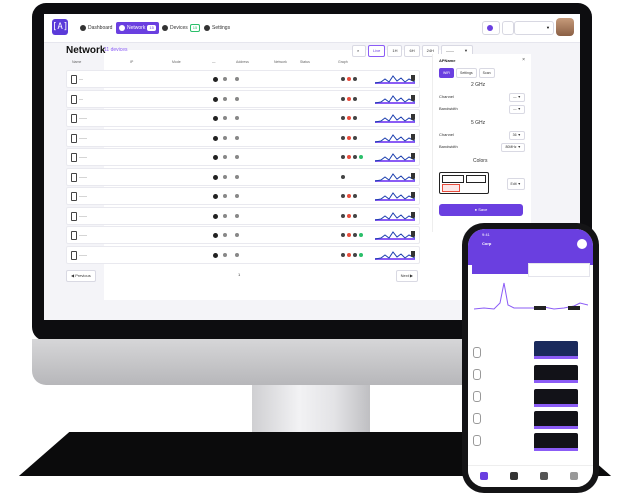 The width and height of the screenshot is (630, 502). I want to click on nav-network: Network 15, so click(137, 28).